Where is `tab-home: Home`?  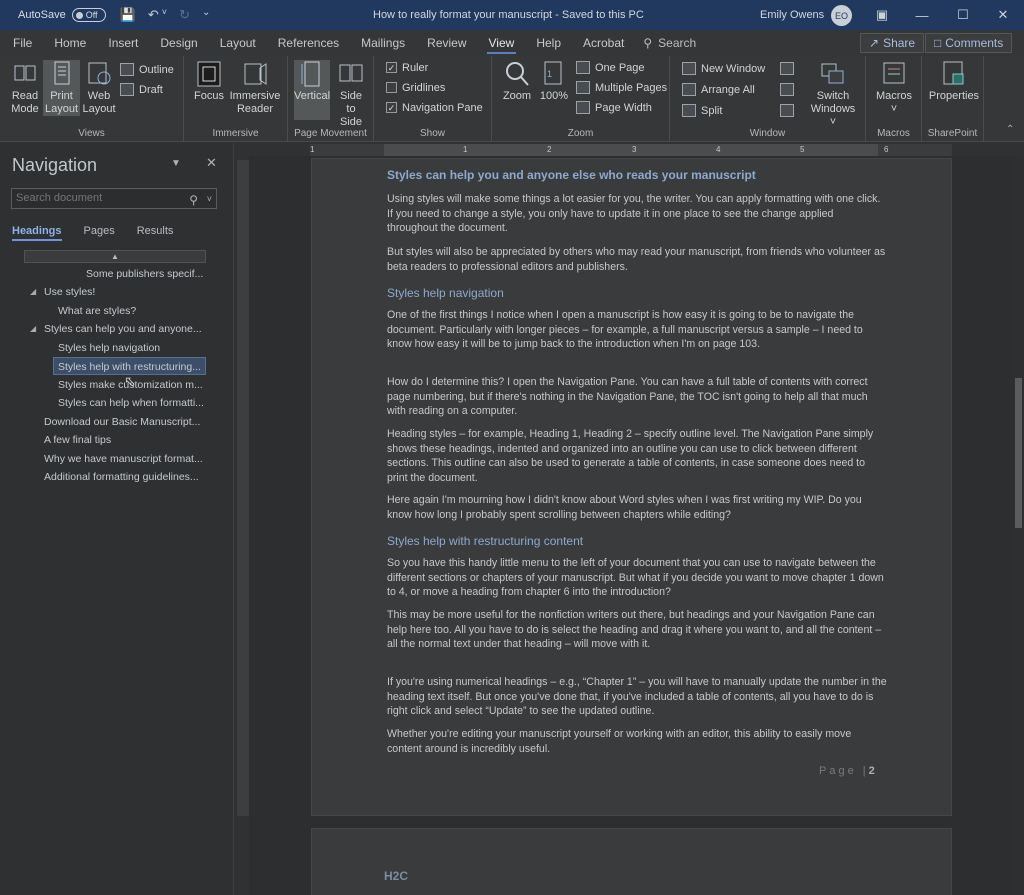
tab-home: Home is located at coordinates (70, 43).